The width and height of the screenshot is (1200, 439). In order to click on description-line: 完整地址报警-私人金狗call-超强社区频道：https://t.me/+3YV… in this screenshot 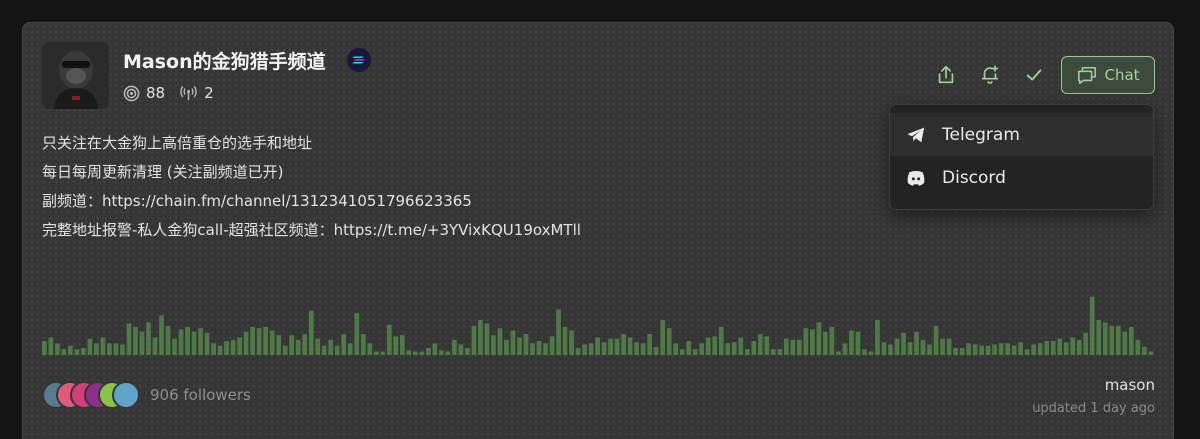, I will do `click(311, 230)`.